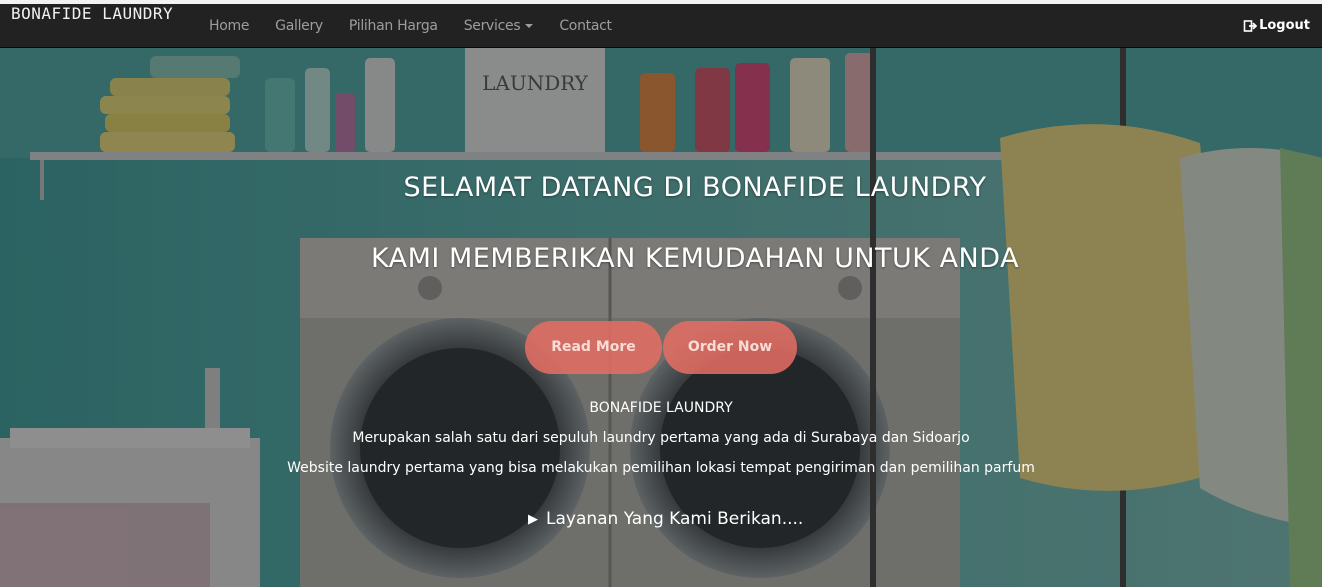 The width and height of the screenshot is (1322, 587). What do you see at coordinates (229, 26) in the screenshot?
I see `nav-home: Home` at bounding box center [229, 26].